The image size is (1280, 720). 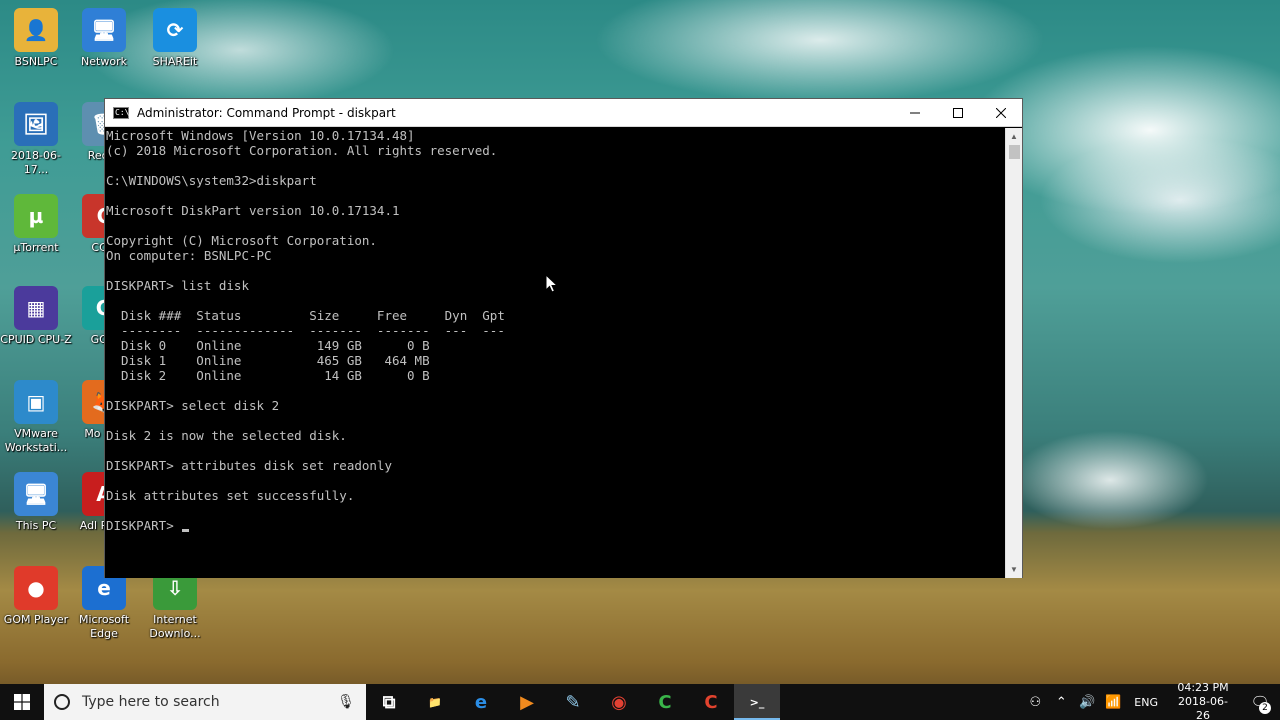 I want to click on file-explorer-icon: 📁, so click(x=435, y=702).